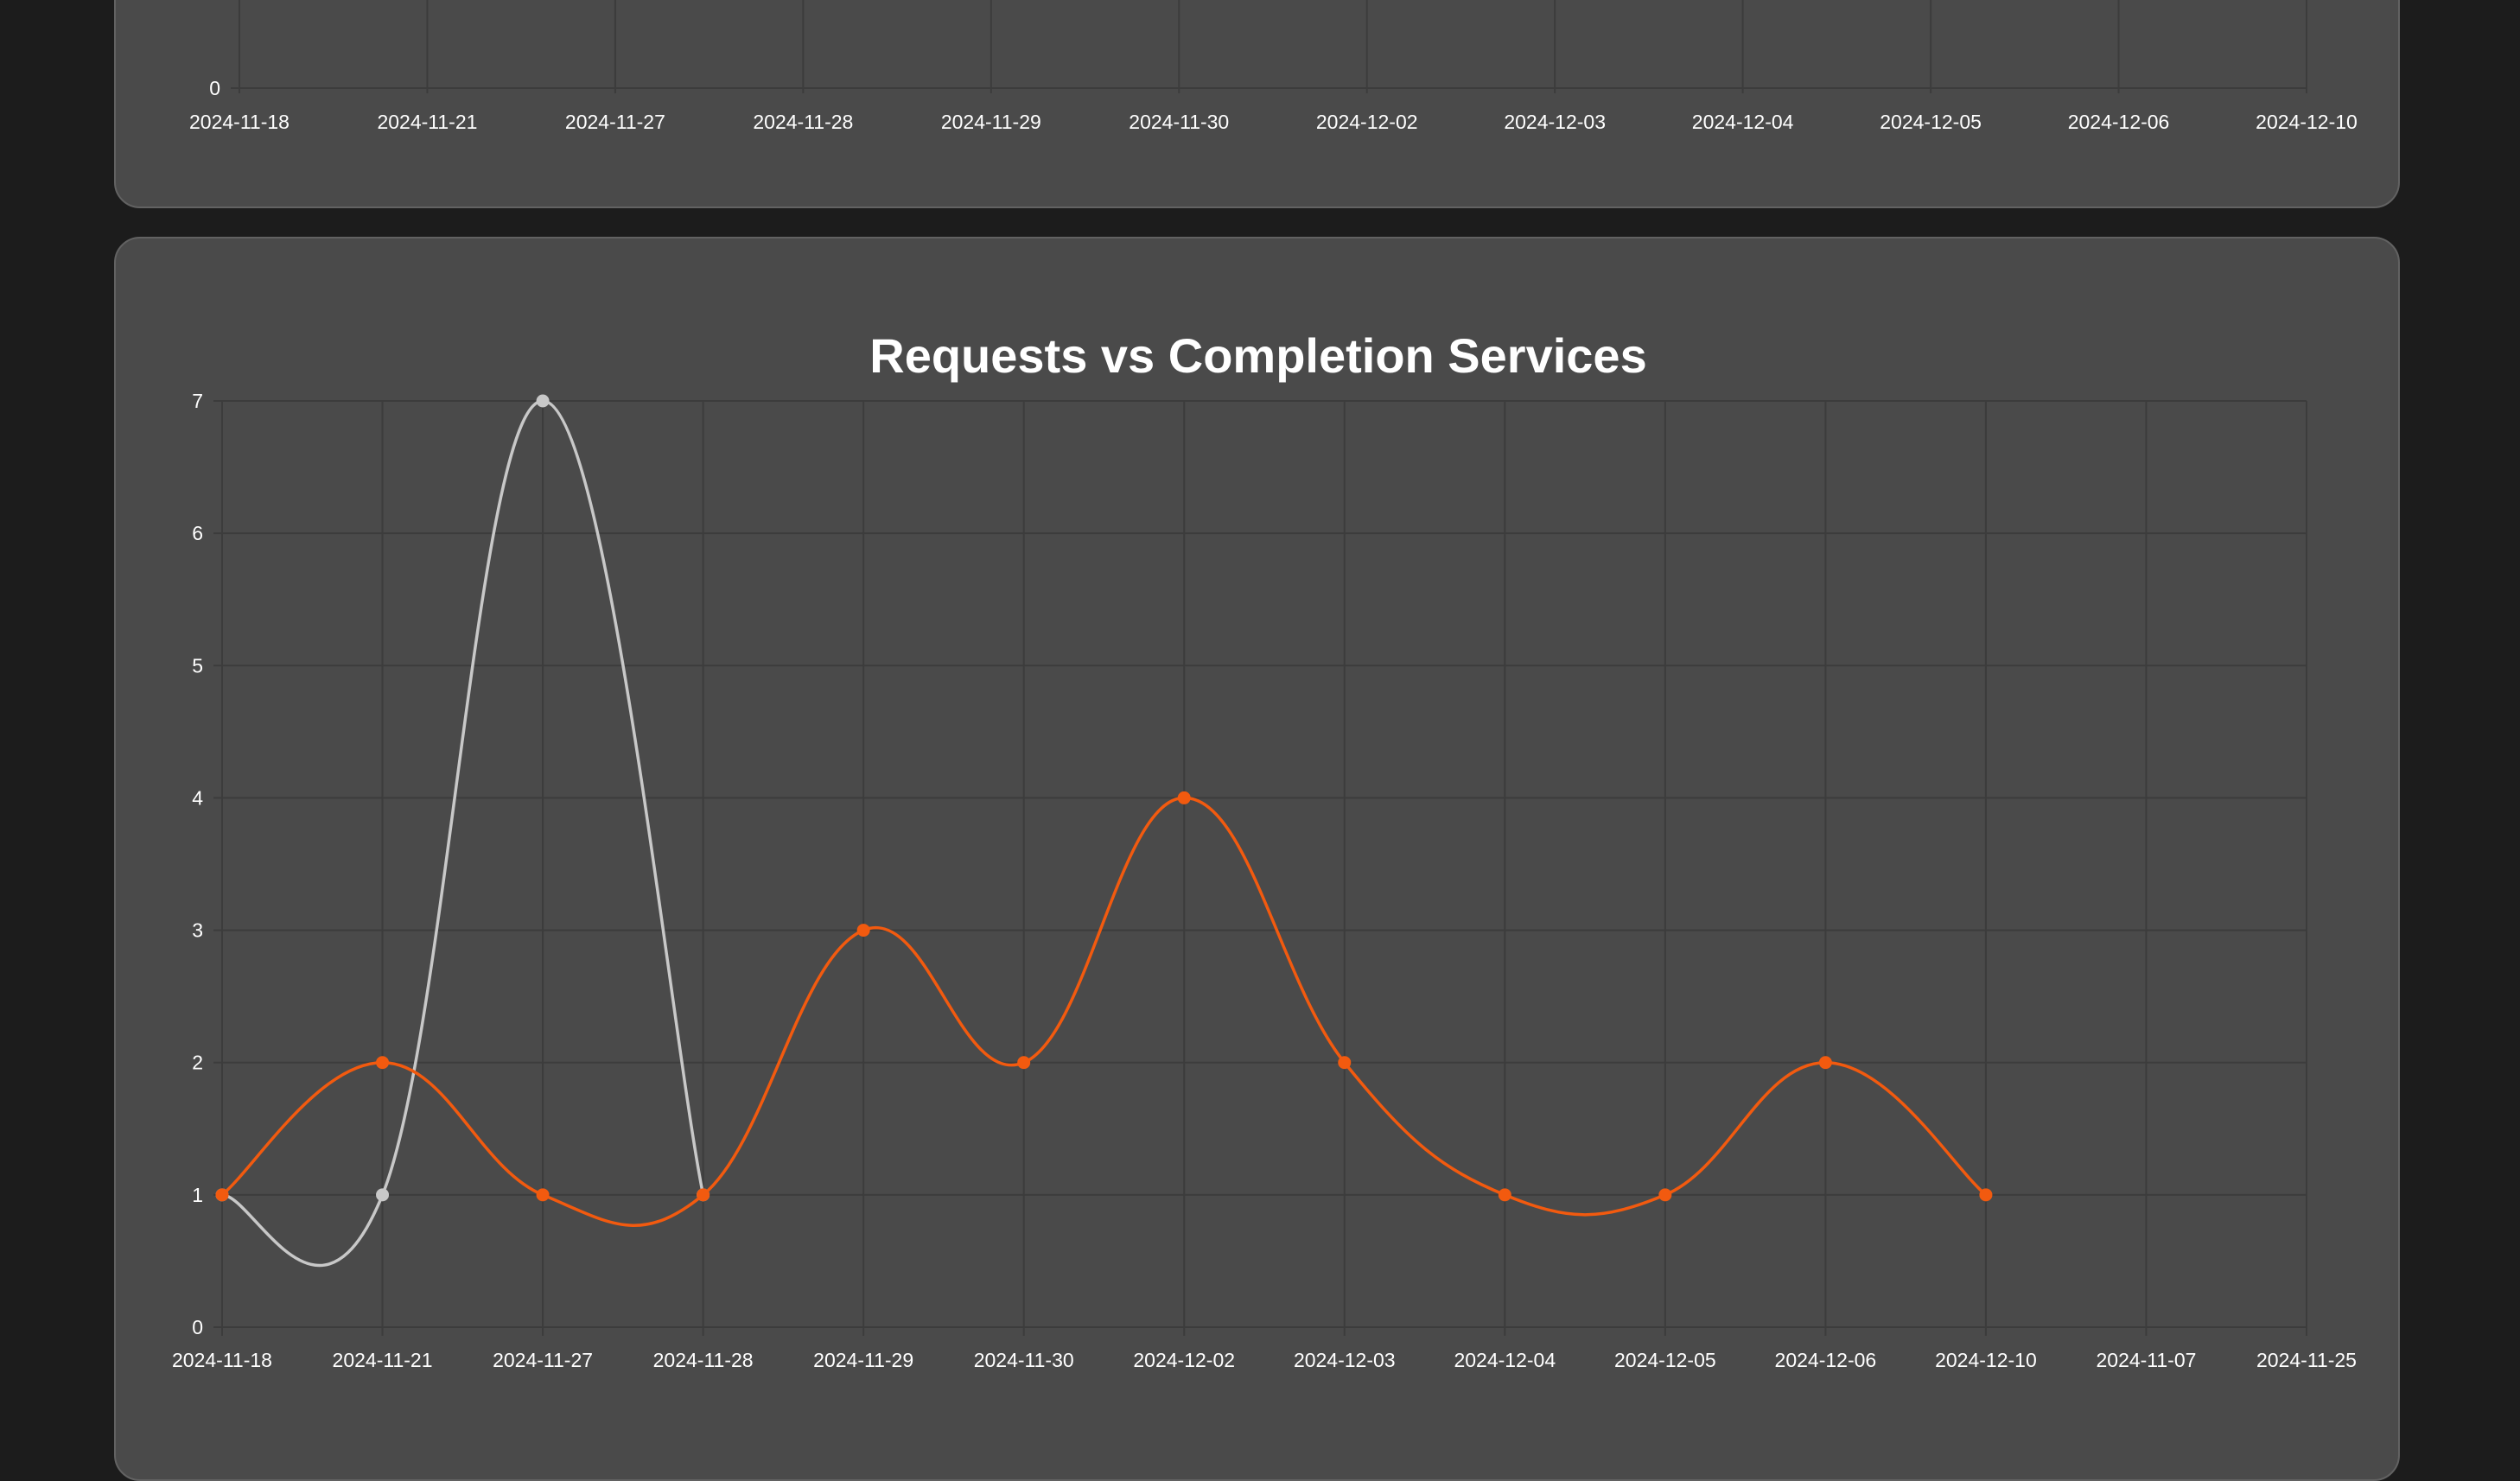  What do you see at coordinates (543, 1360) in the screenshot?
I see `x-tick-label: 2024-11-27` at bounding box center [543, 1360].